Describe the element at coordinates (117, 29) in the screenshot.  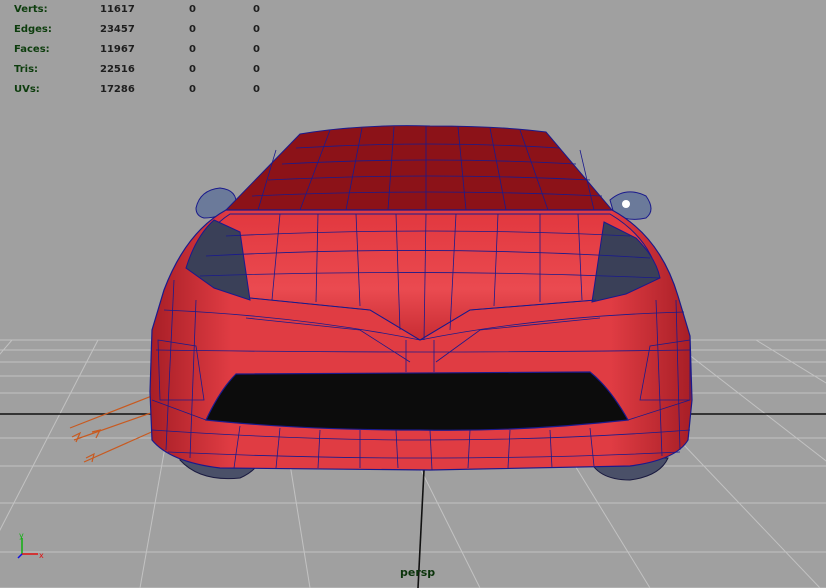
I see `hud-value: 23457` at that location.